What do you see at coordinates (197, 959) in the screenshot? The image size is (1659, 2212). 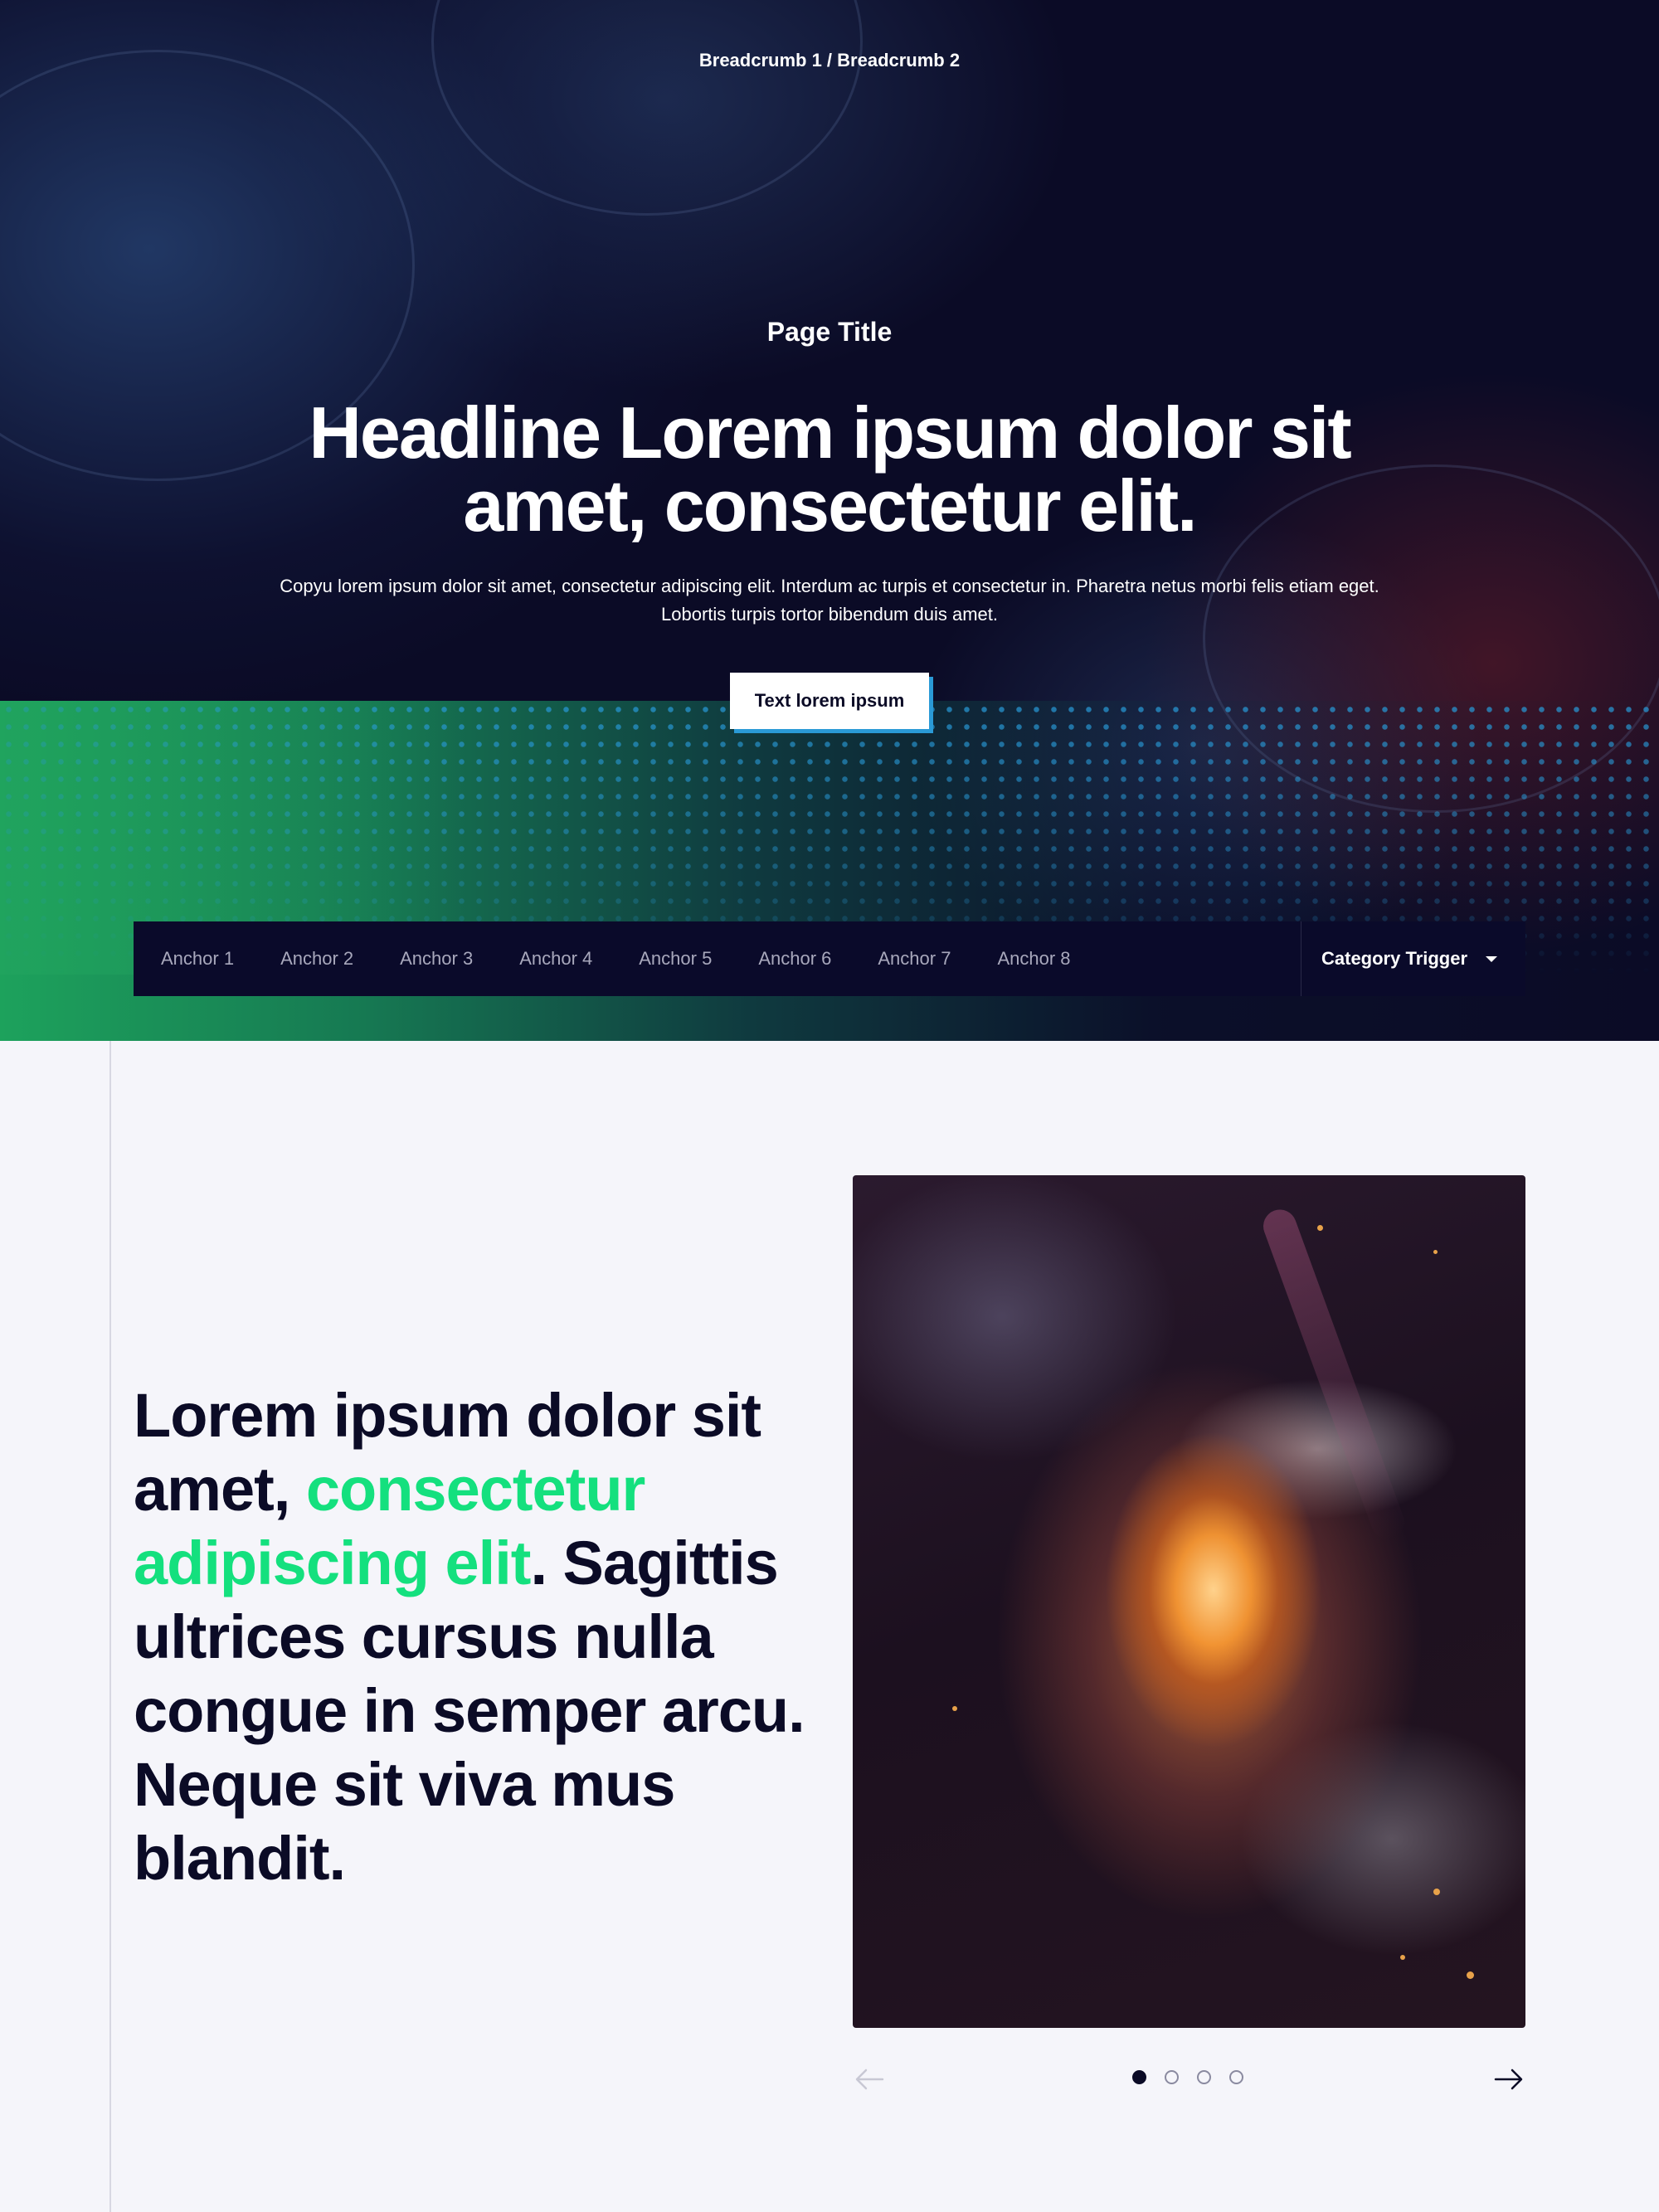 I see `anchor-link: Anchor 1` at bounding box center [197, 959].